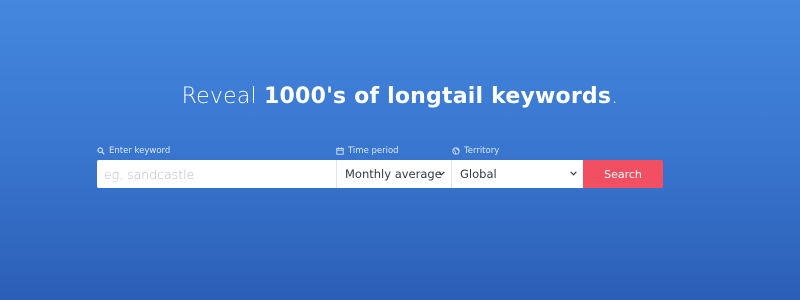  I want to click on keyword-input, so click(216, 174).